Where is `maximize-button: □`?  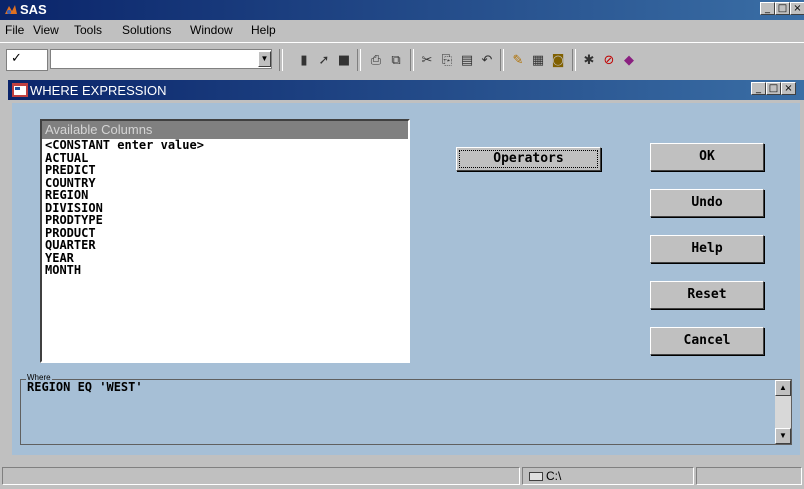 maximize-button: □ is located at coordinates (782, 8).